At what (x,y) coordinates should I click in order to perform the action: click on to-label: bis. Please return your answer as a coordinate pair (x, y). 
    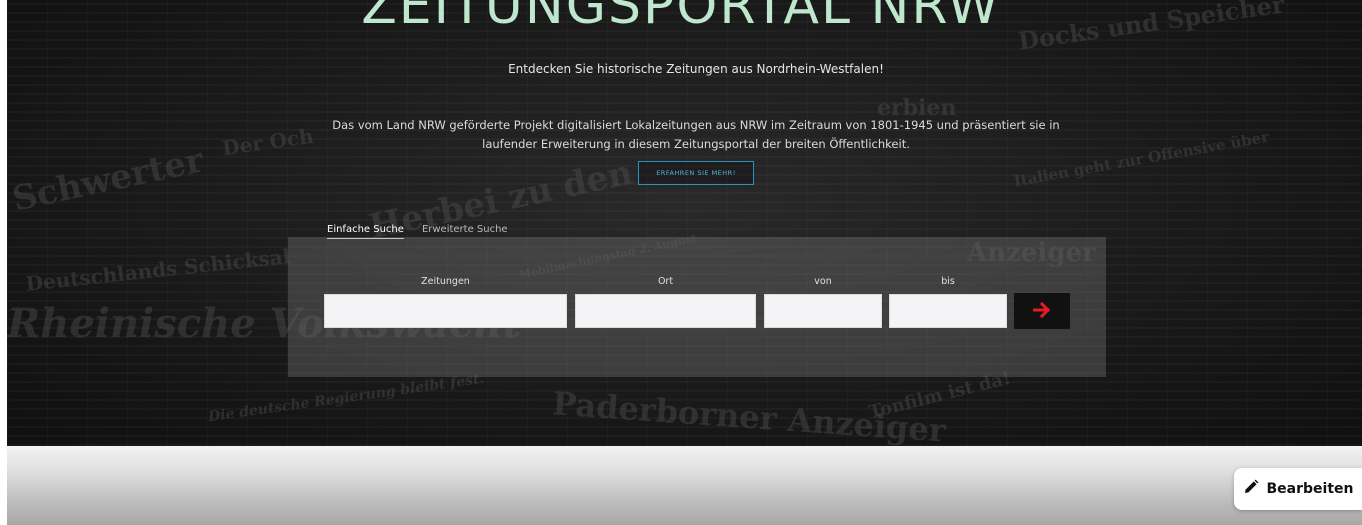
    Looking at the image, I should click on (948, 281).